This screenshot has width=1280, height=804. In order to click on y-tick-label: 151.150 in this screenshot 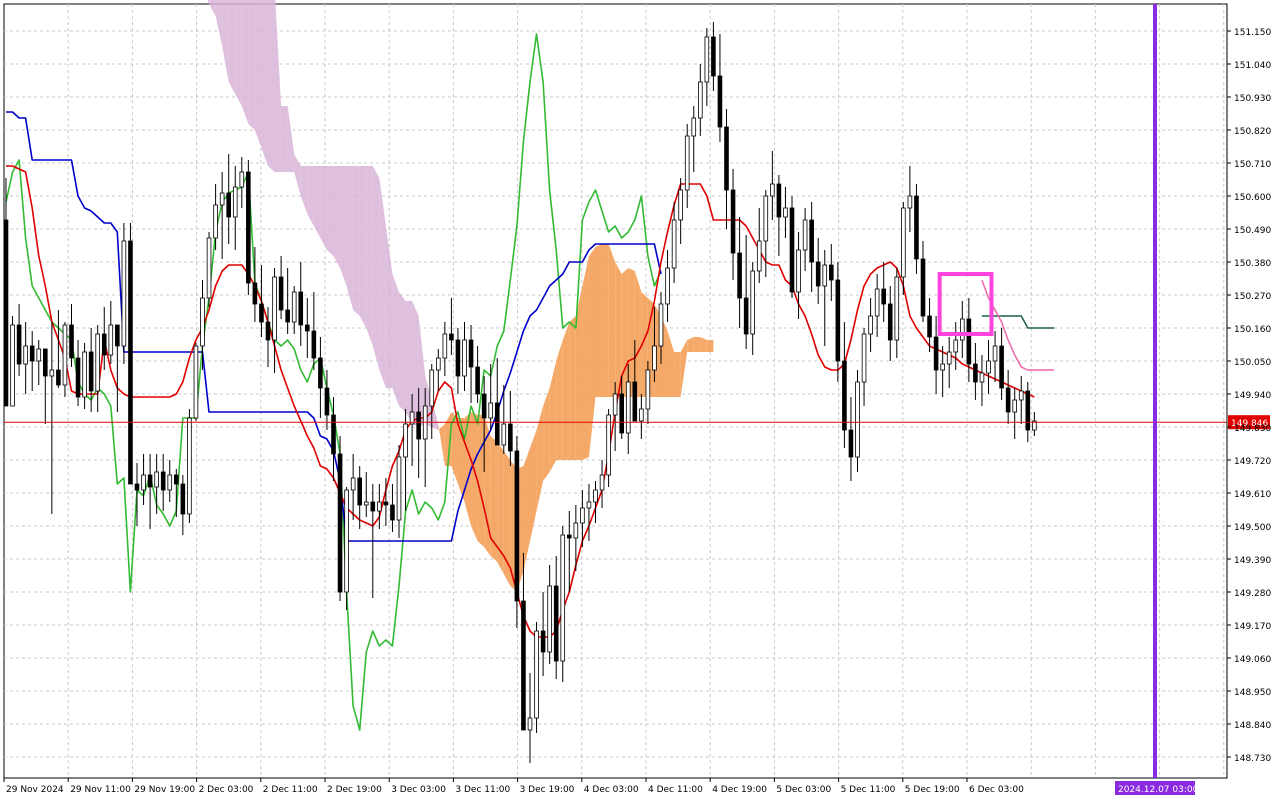, I will do `click(1252, 33)`.